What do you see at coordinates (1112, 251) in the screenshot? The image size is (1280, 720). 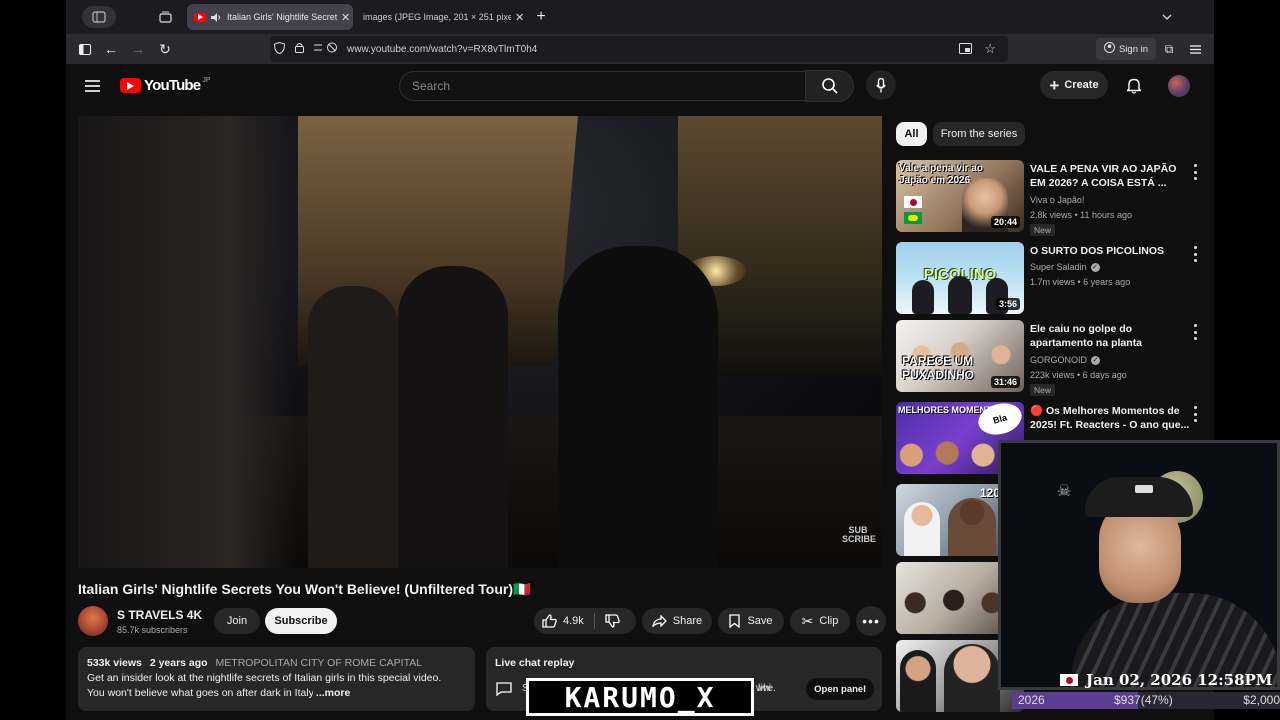 I see `video-title: O SURTO DOS PICOLINOS` at bounding box center [1112, 251].